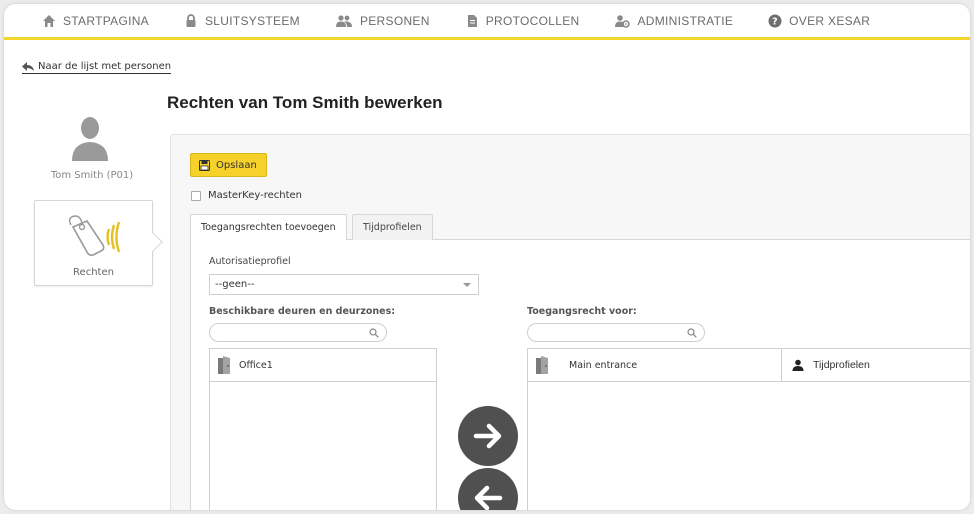 The image size is (974, 514). Describe the element at coordinates (472, 21) in the screenshot. I see `document-icon` at that location.